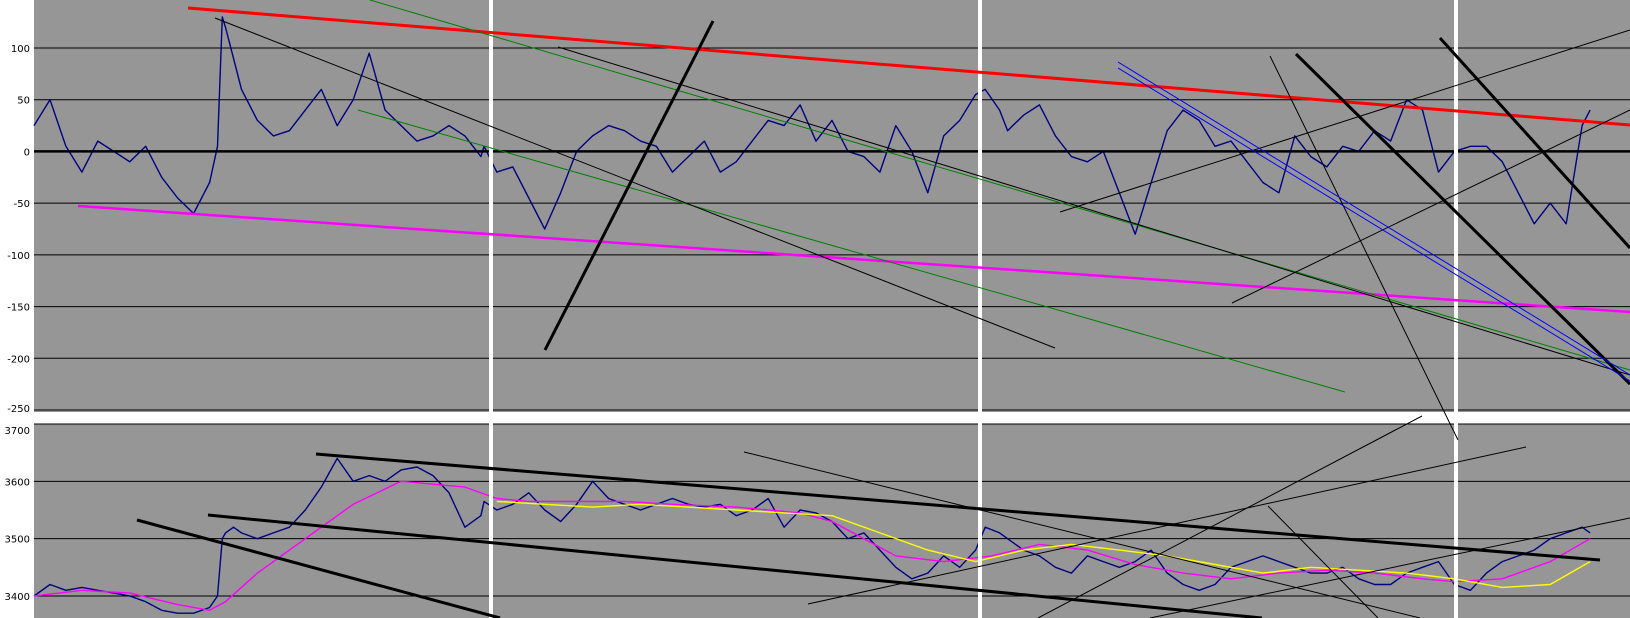 Image resolution: width=1630 pixels, height=618 pixels. Describe the element at coordinates (18, 409) in the screenshot. I see `upper-y-tick-label: -250` at that location.